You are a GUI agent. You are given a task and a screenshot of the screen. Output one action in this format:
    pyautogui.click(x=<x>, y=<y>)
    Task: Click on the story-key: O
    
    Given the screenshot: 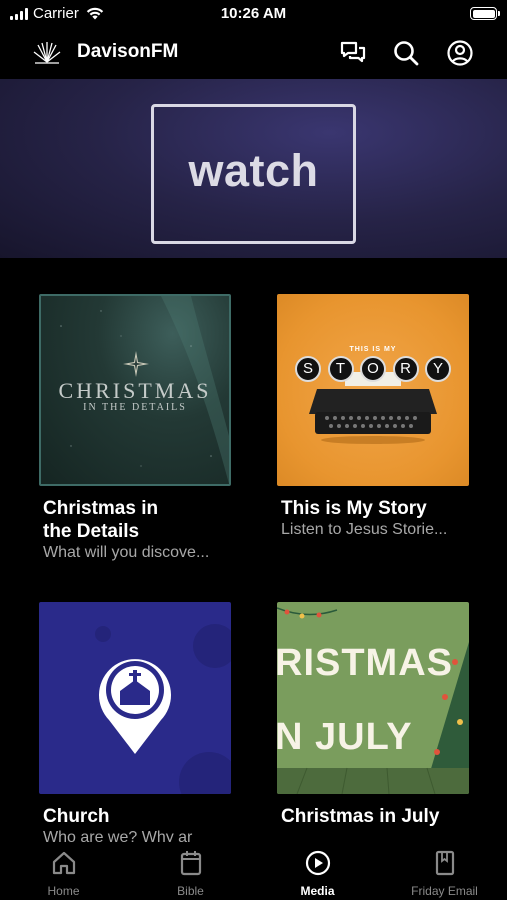 What is the action you would take?
    pyautogui.click(x=373, y=369)
    